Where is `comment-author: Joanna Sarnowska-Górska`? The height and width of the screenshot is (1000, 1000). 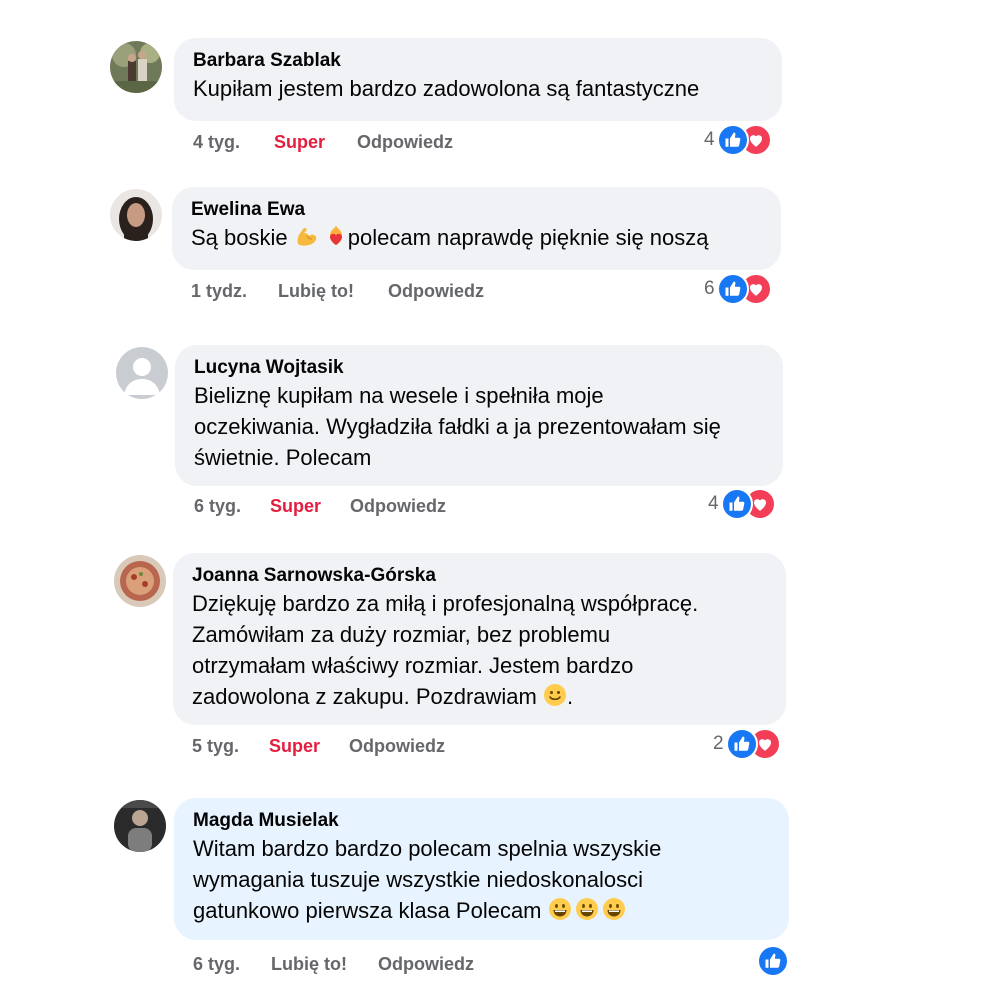
comment-author: Joanna Sarnowska-Górska is located at coordinates (479, 576).